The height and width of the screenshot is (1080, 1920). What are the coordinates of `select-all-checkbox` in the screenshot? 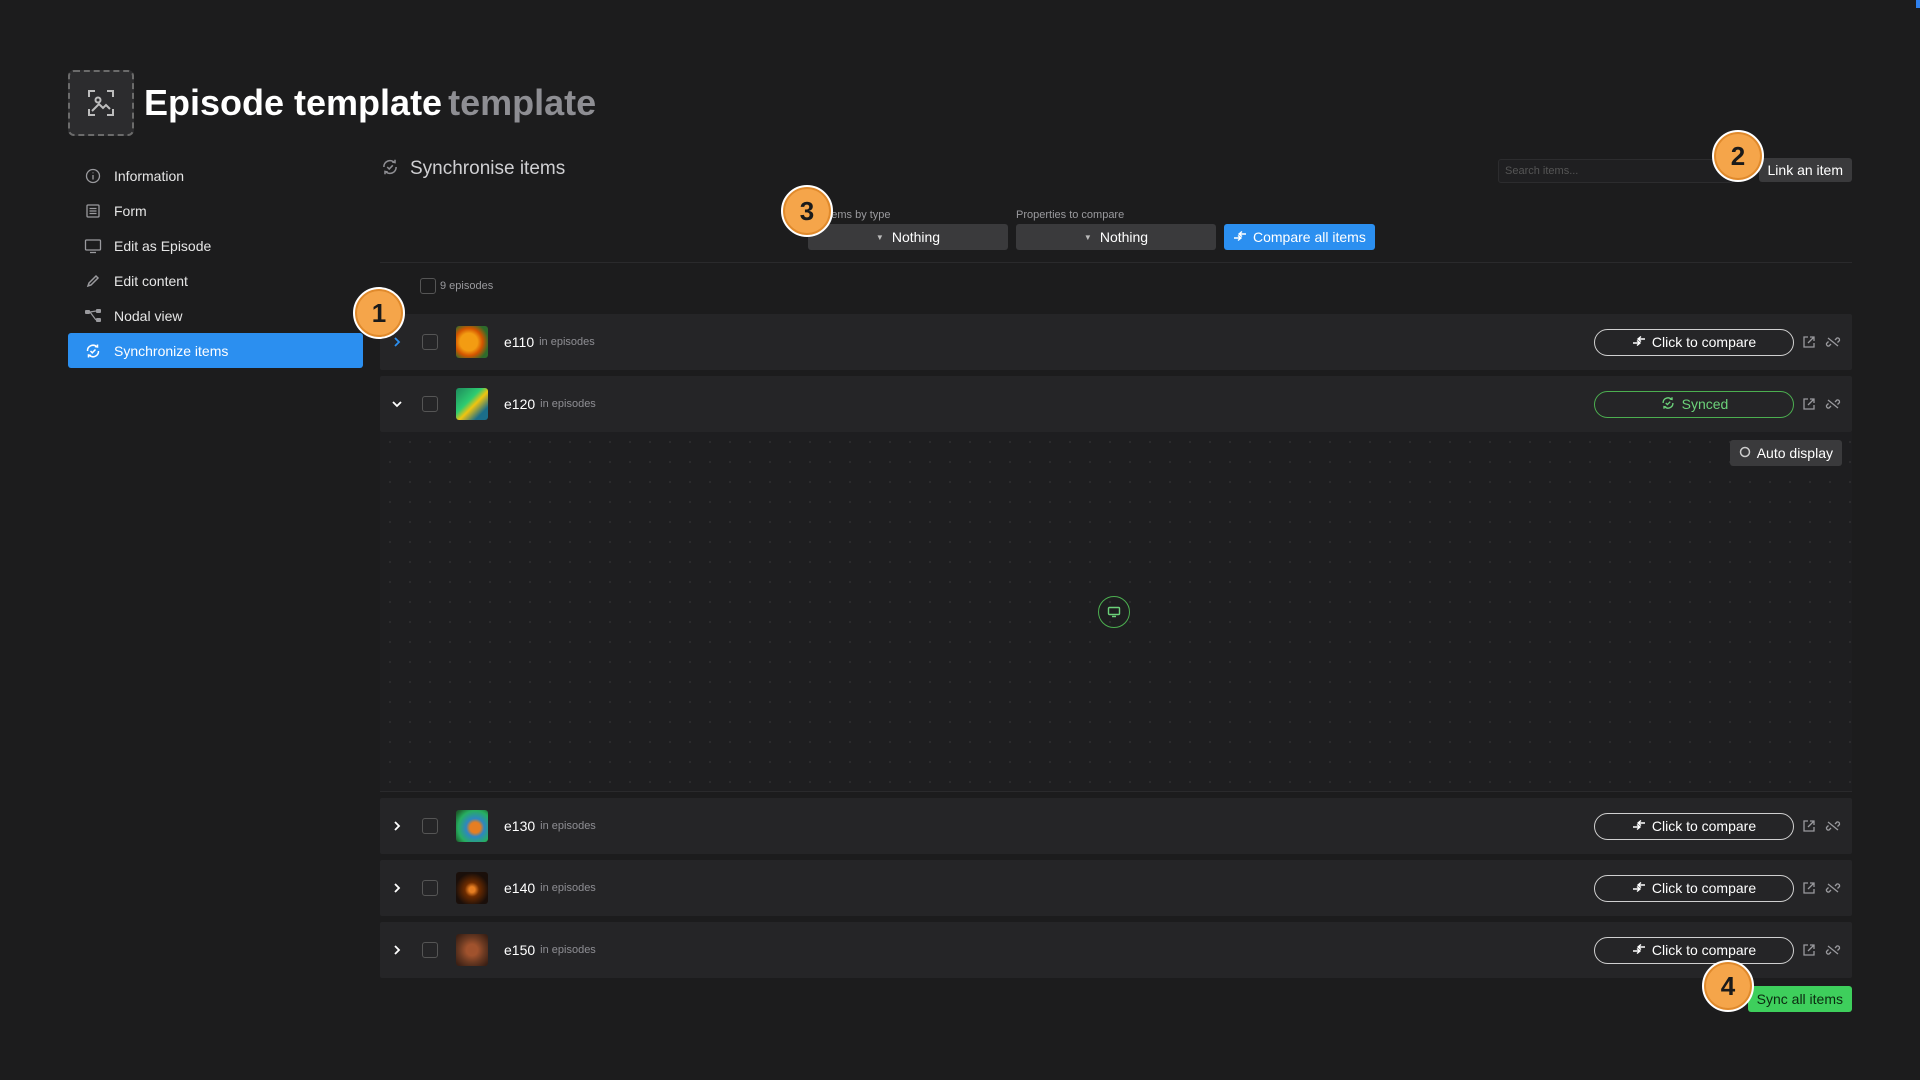 It's located at (428, 286).